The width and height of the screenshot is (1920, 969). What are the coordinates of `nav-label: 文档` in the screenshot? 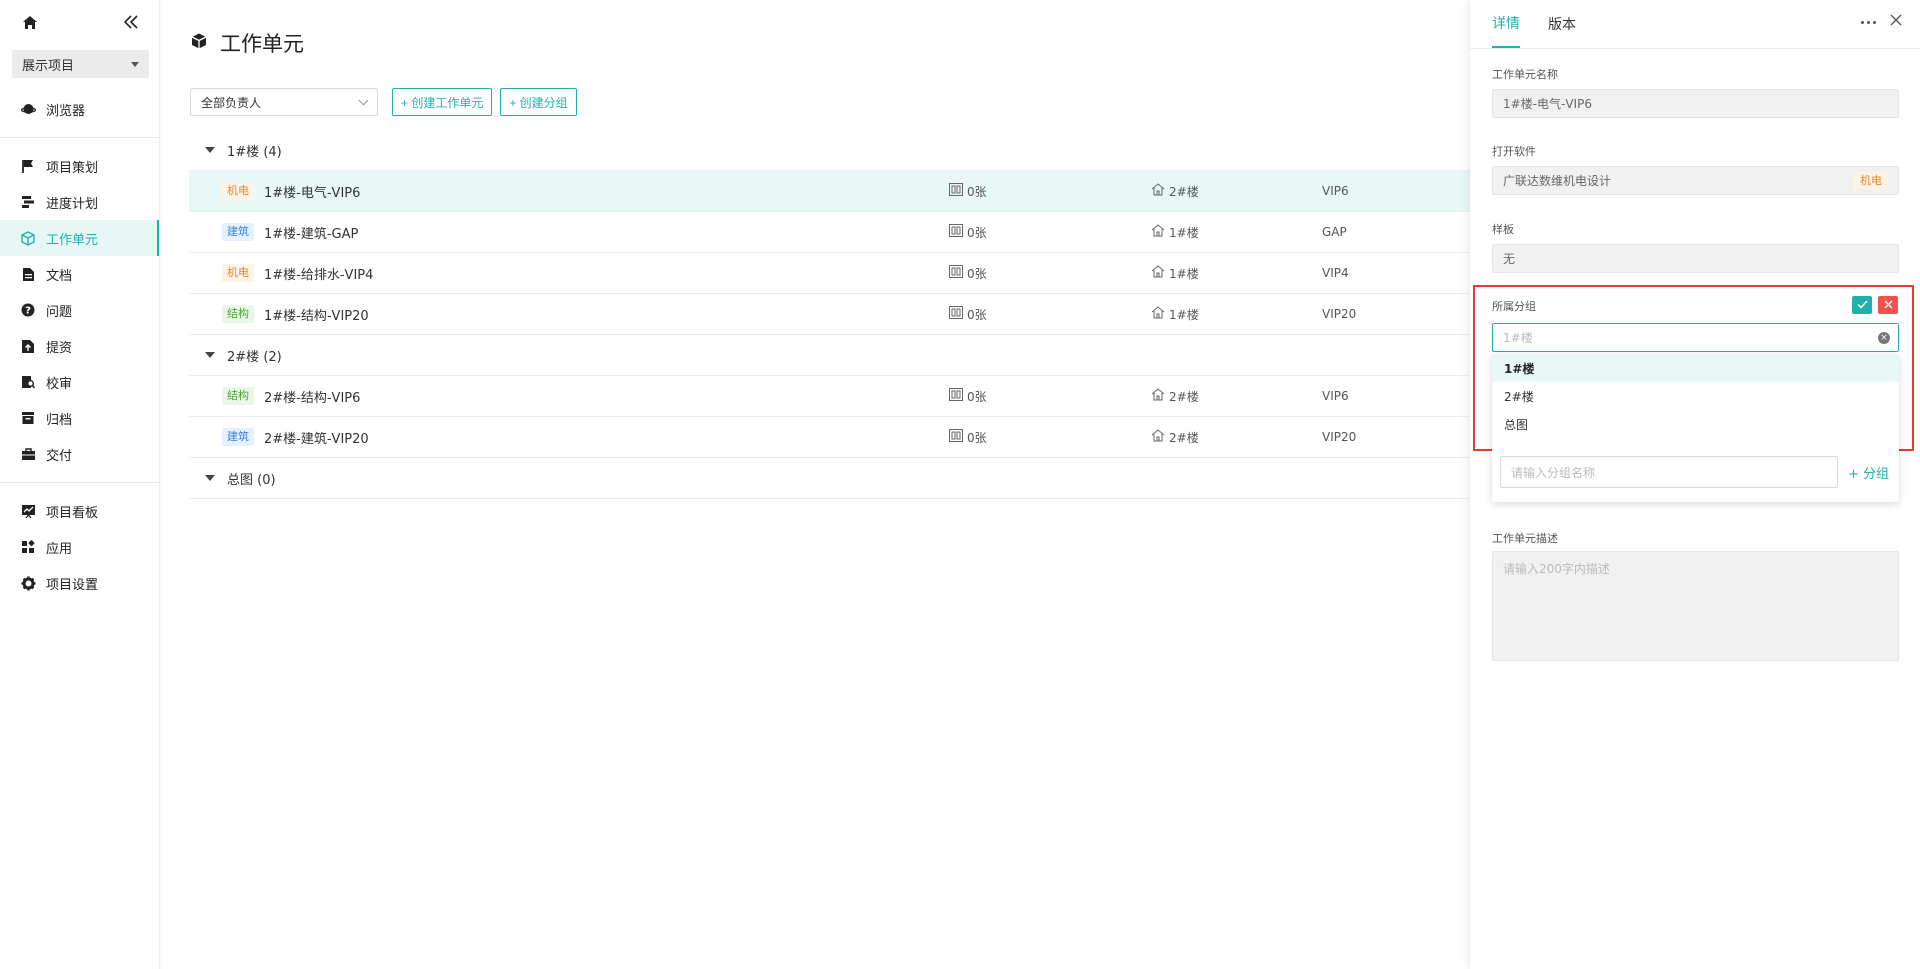 It's located at (59, 276).